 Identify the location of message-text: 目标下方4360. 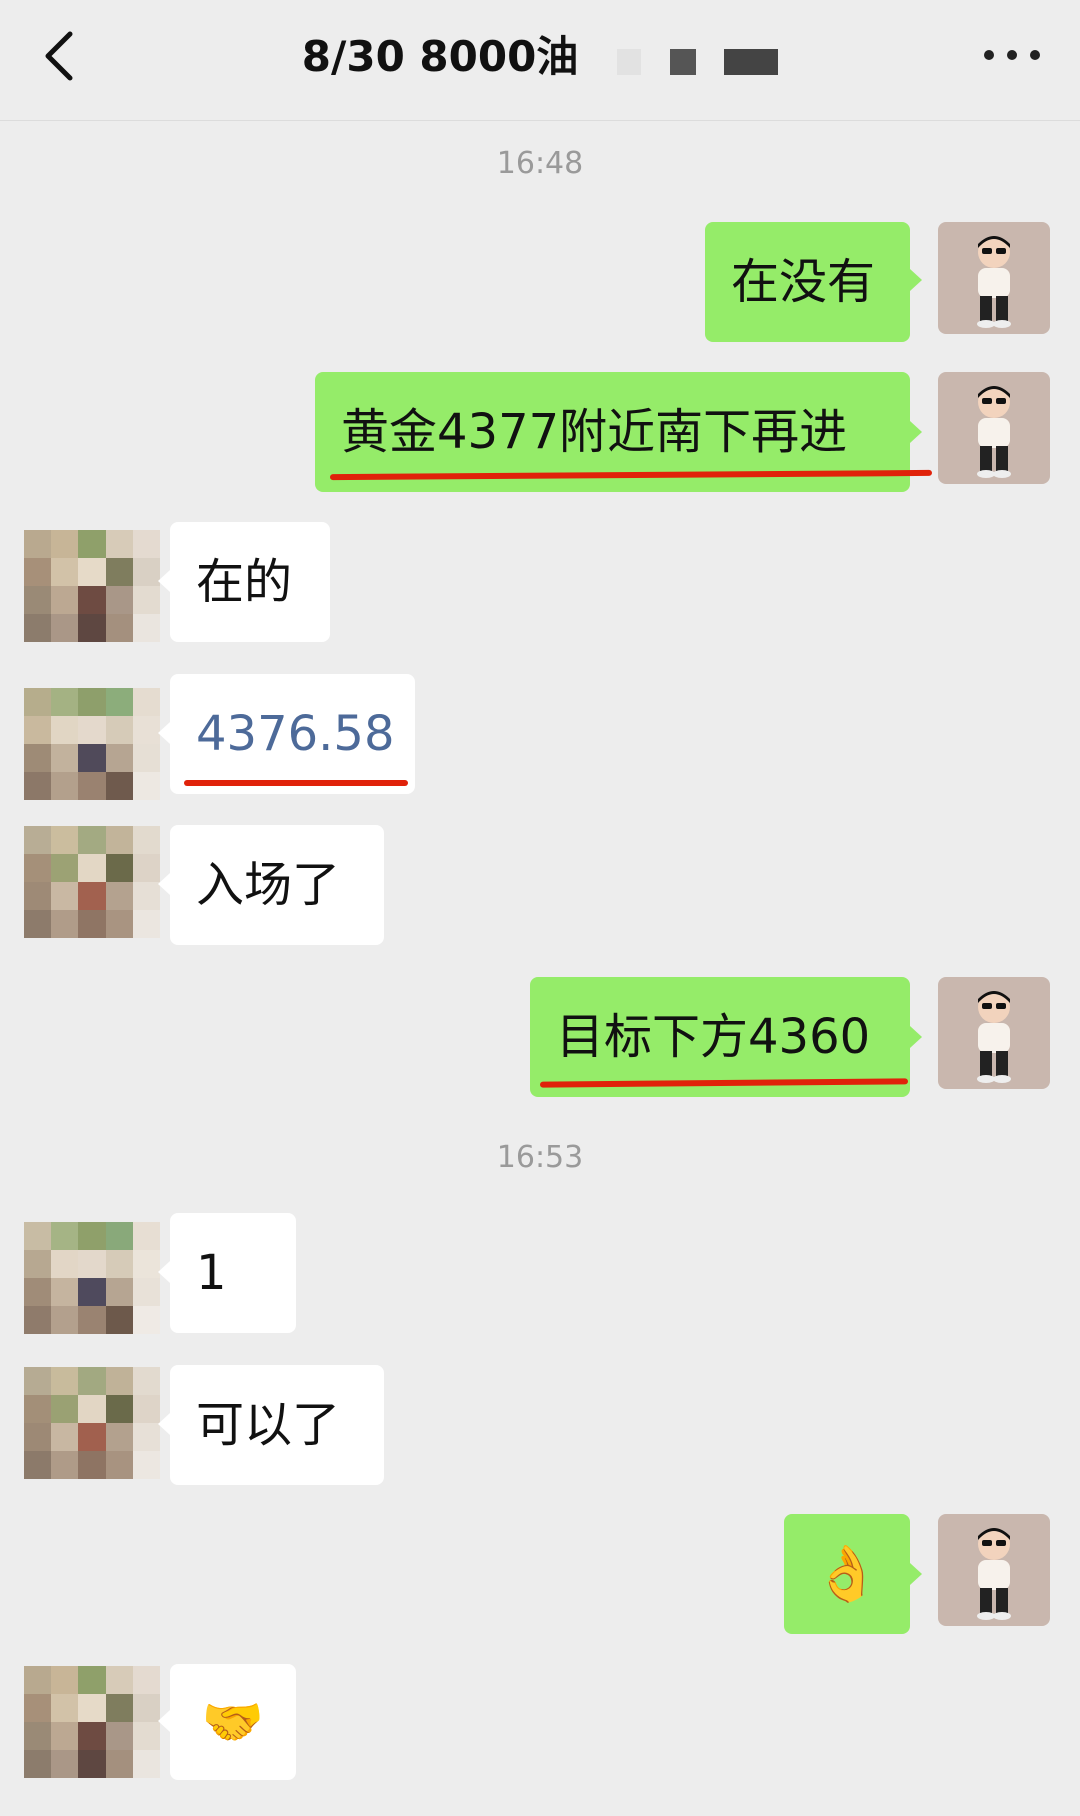
(713, 1037).